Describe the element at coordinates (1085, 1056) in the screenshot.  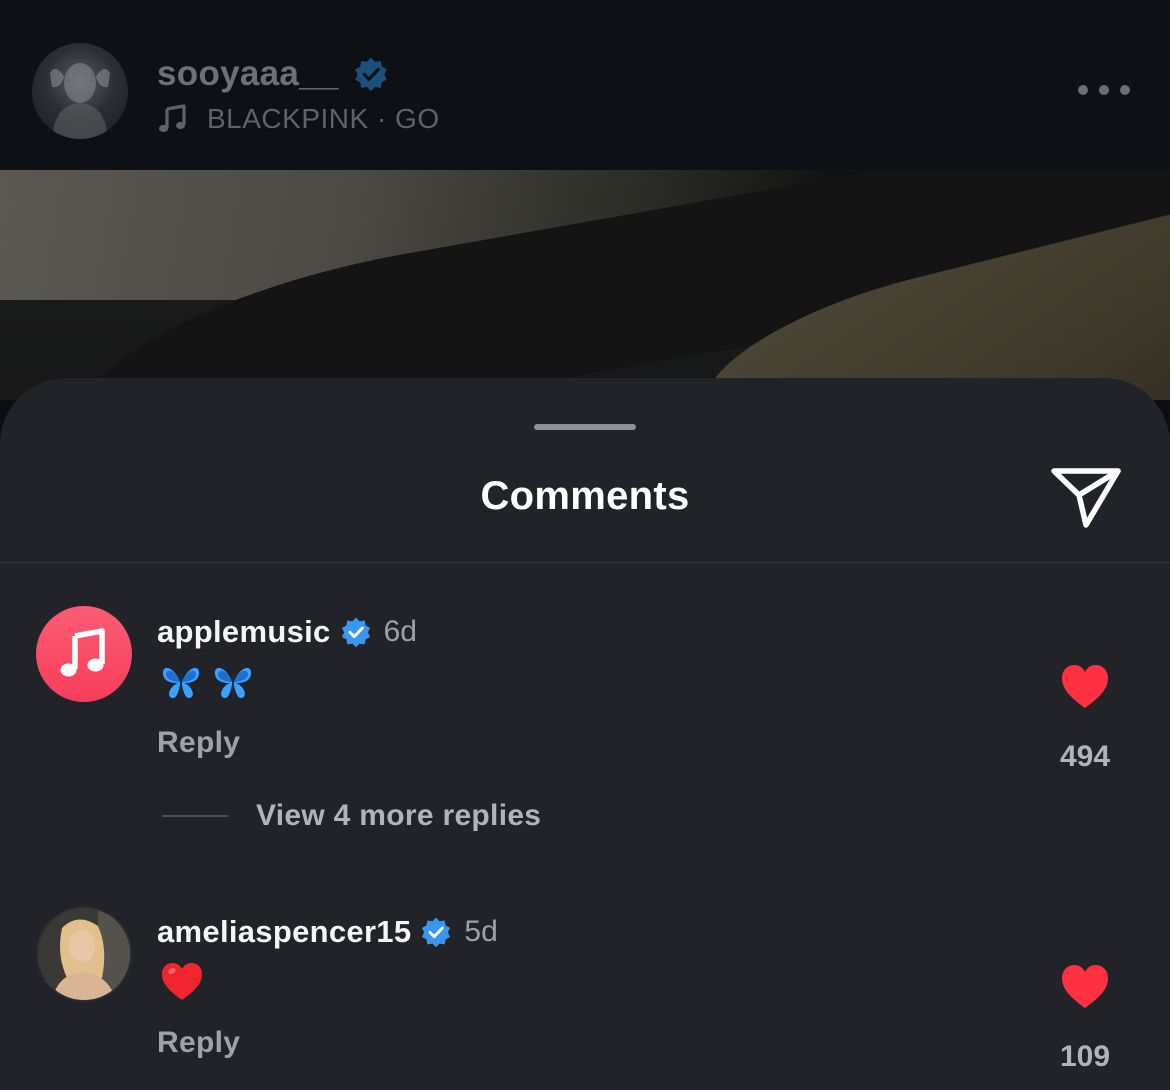
I see `like-count: 109` at that location.